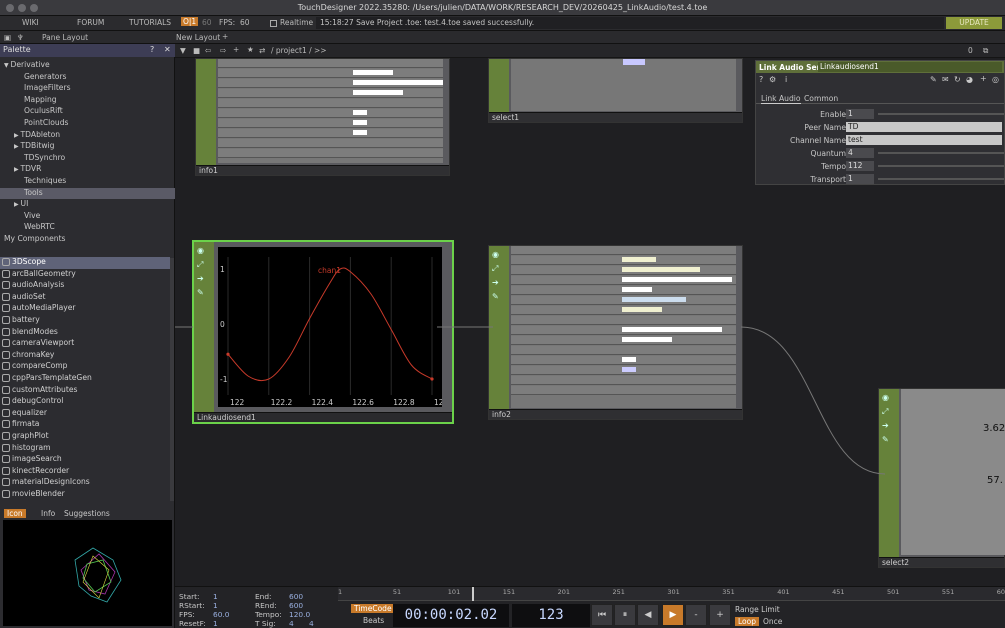 The height and width of the screenshot is (628, 1005). I want to click on component-list-item: equalizer, so click(85, 414).